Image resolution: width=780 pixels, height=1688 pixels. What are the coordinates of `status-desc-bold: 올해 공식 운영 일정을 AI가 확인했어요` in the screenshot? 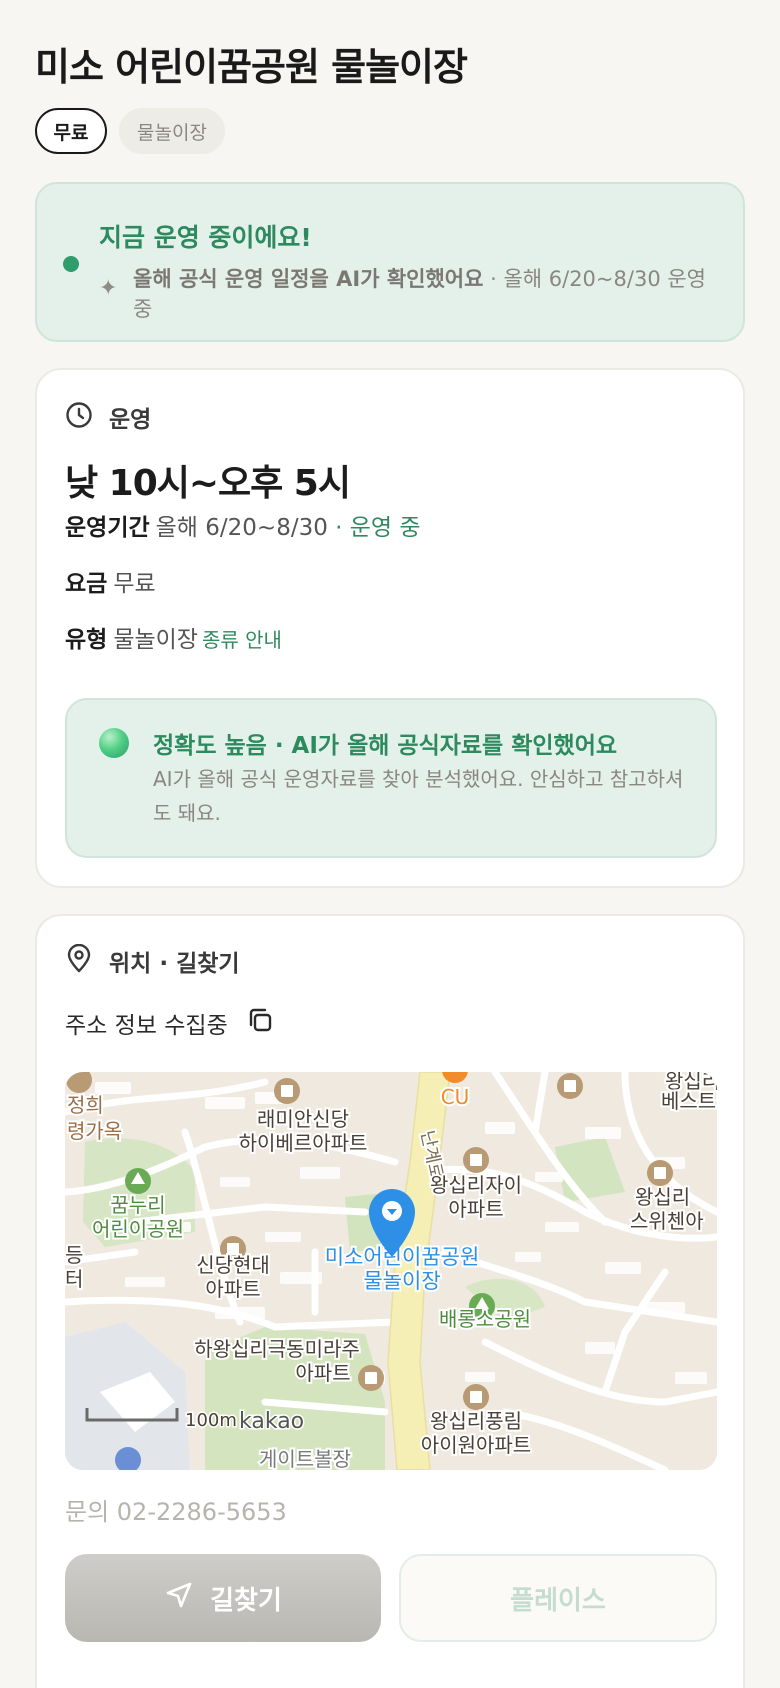 It's located at (308, 279).